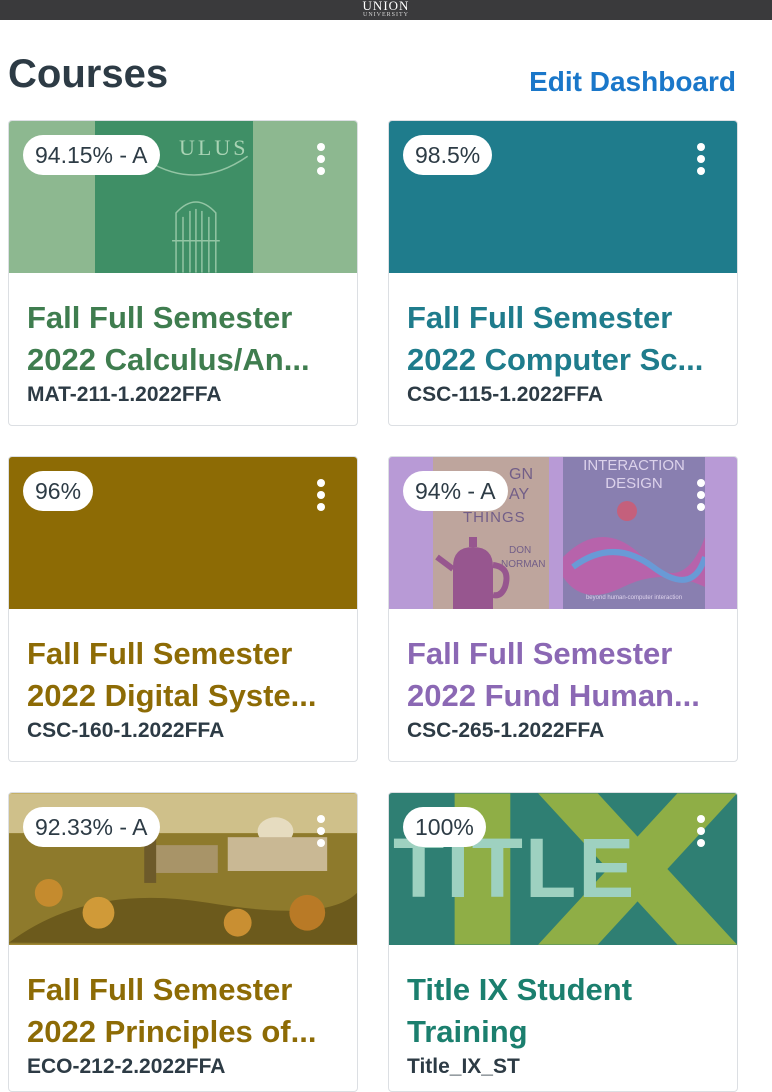 The height and width of the screenshot is (1092, 772). I want to click on course-image-campus: 92.33% - A, so click(183, 869).